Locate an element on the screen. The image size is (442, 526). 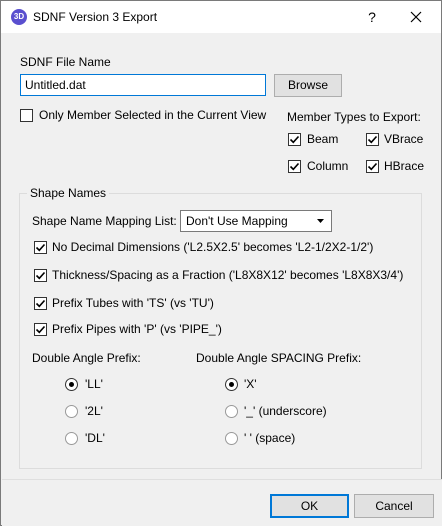
prefix-tubes-label: Prefix Tubes with 'TS' (vs 'TU') is located at coordinates (133, 303).